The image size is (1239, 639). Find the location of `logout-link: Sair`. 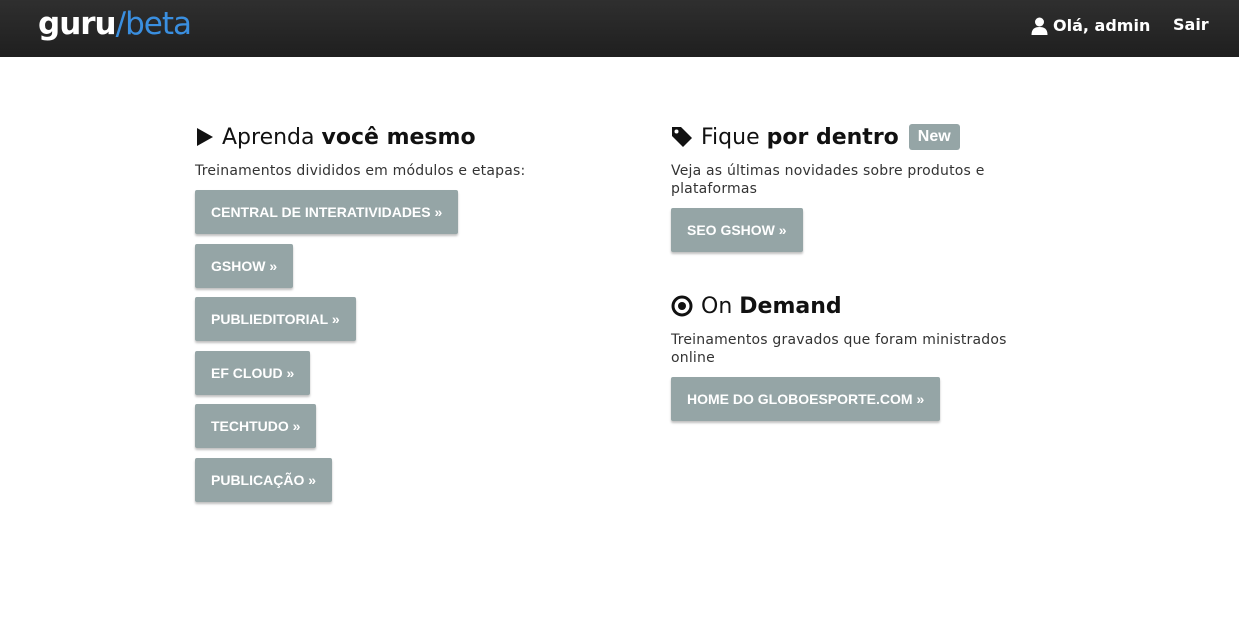

logout-link: Sair is located at coordinates (1191, 24).